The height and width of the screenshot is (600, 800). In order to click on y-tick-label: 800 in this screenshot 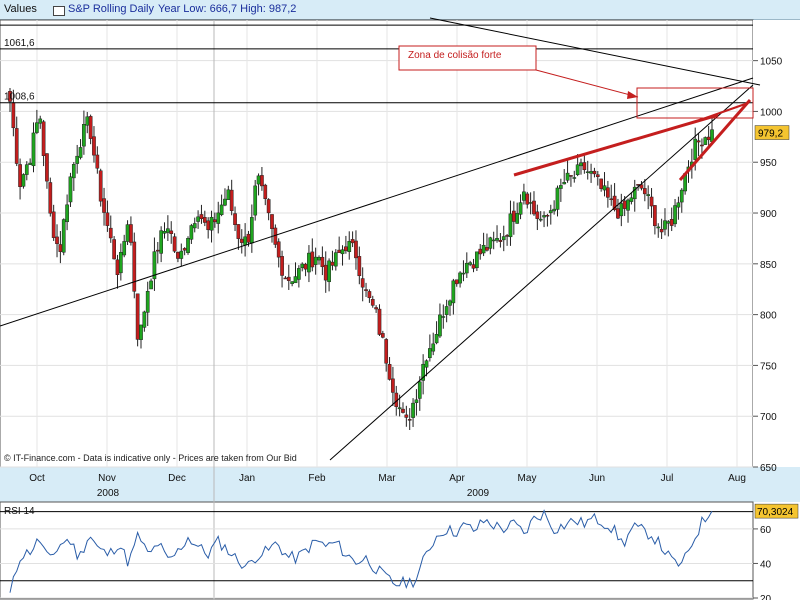, I will do `click(768, 316)`.